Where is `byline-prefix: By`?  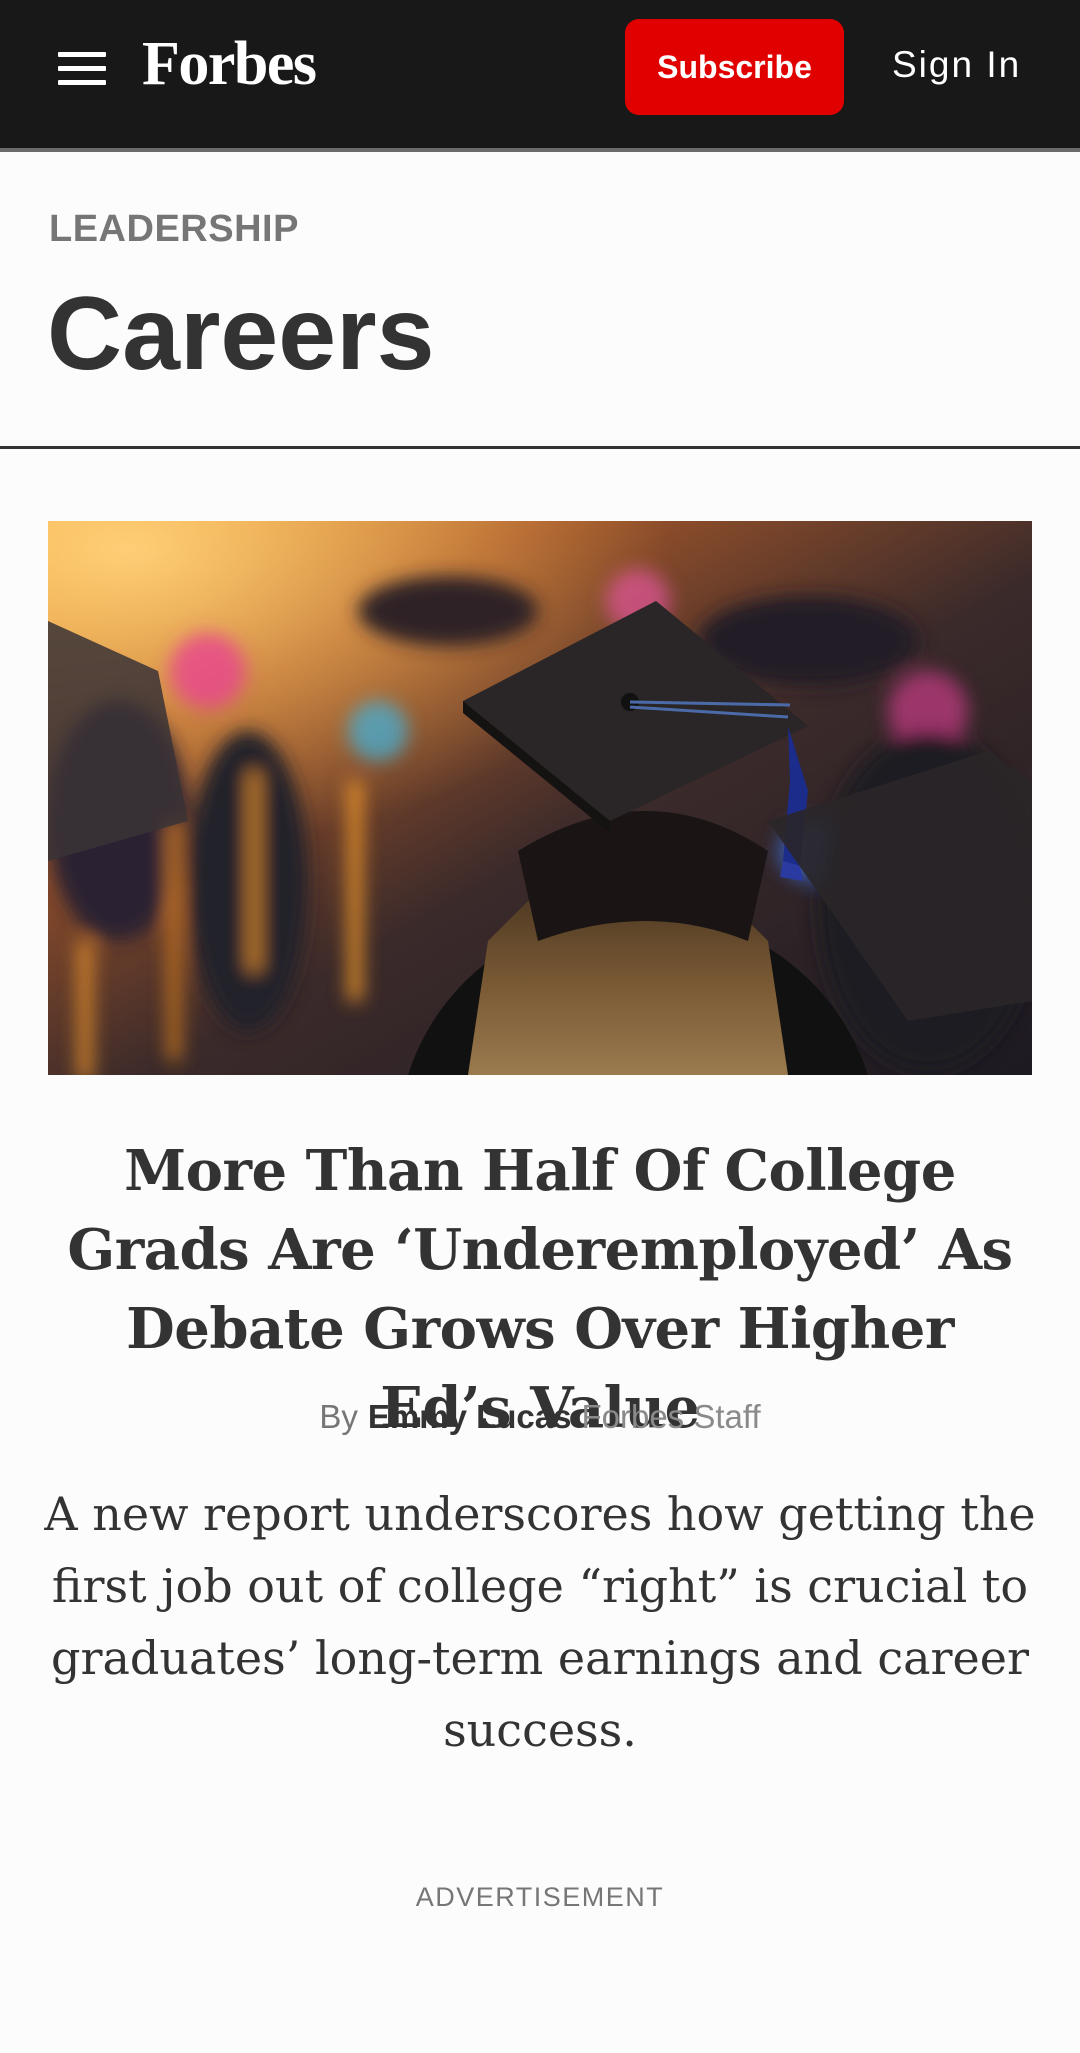 byline-prefix: By is located at coordinates (338, 1416).